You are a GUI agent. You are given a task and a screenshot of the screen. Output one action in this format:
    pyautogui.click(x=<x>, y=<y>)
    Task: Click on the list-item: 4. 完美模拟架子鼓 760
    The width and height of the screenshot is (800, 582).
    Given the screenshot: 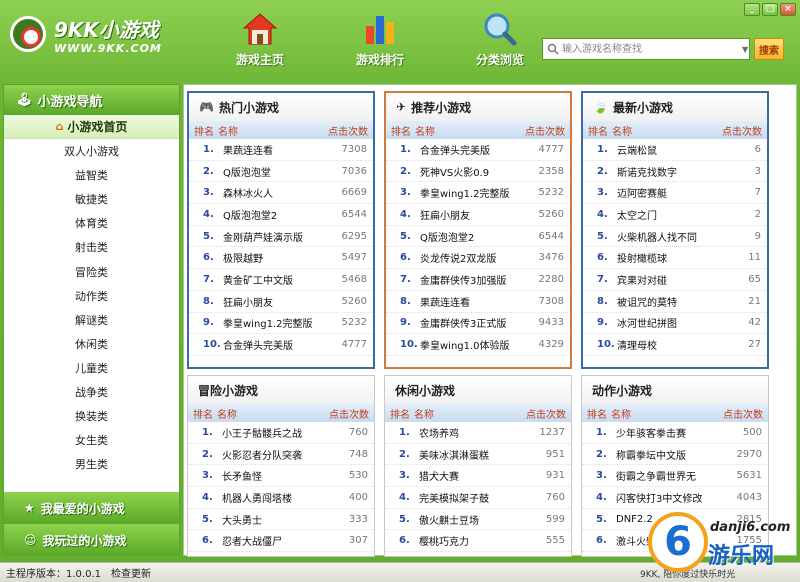 What is the action you would take?
    pyautogui.click(x=478, y=498)
    